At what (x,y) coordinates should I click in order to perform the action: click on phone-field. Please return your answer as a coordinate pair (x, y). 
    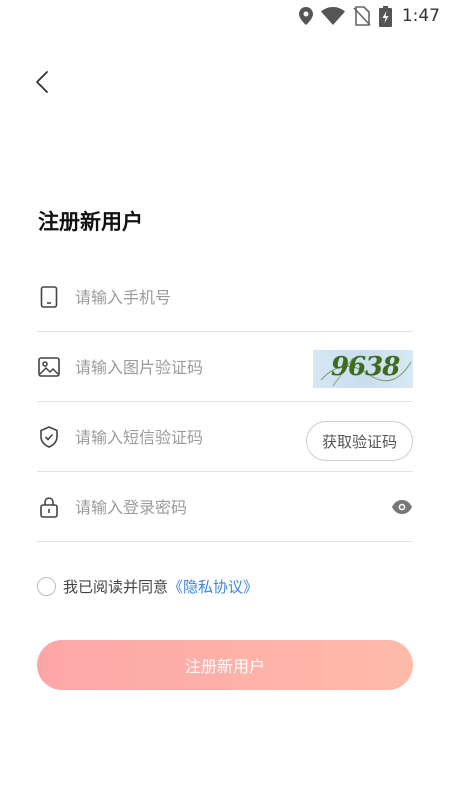
    Looking at the image, I should click on (225, 297).